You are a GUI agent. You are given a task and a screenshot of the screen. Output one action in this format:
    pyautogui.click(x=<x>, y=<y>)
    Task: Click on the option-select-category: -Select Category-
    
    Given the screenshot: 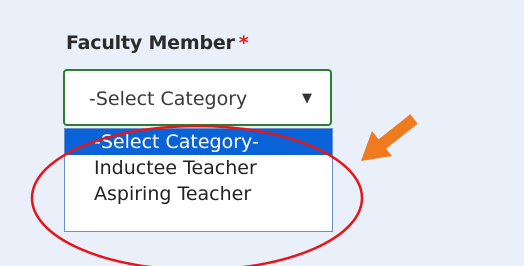 What is the action you would take?
    pyautogui.click(x=198, y=142)
    